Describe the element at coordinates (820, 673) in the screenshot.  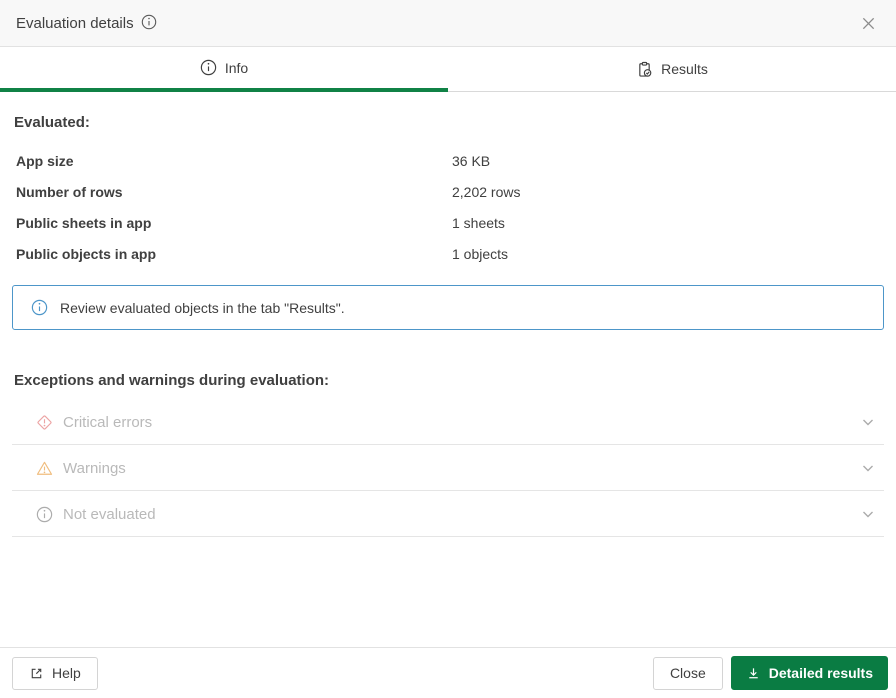
I see `detailed-results-button-label: Detailed results` at that location.